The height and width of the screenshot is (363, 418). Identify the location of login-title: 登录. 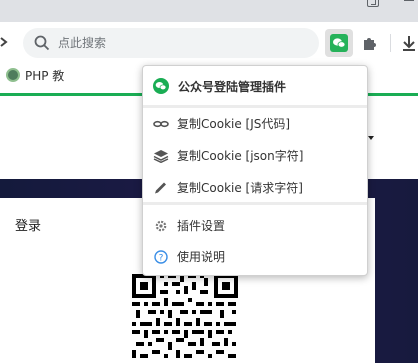
(28, 226).